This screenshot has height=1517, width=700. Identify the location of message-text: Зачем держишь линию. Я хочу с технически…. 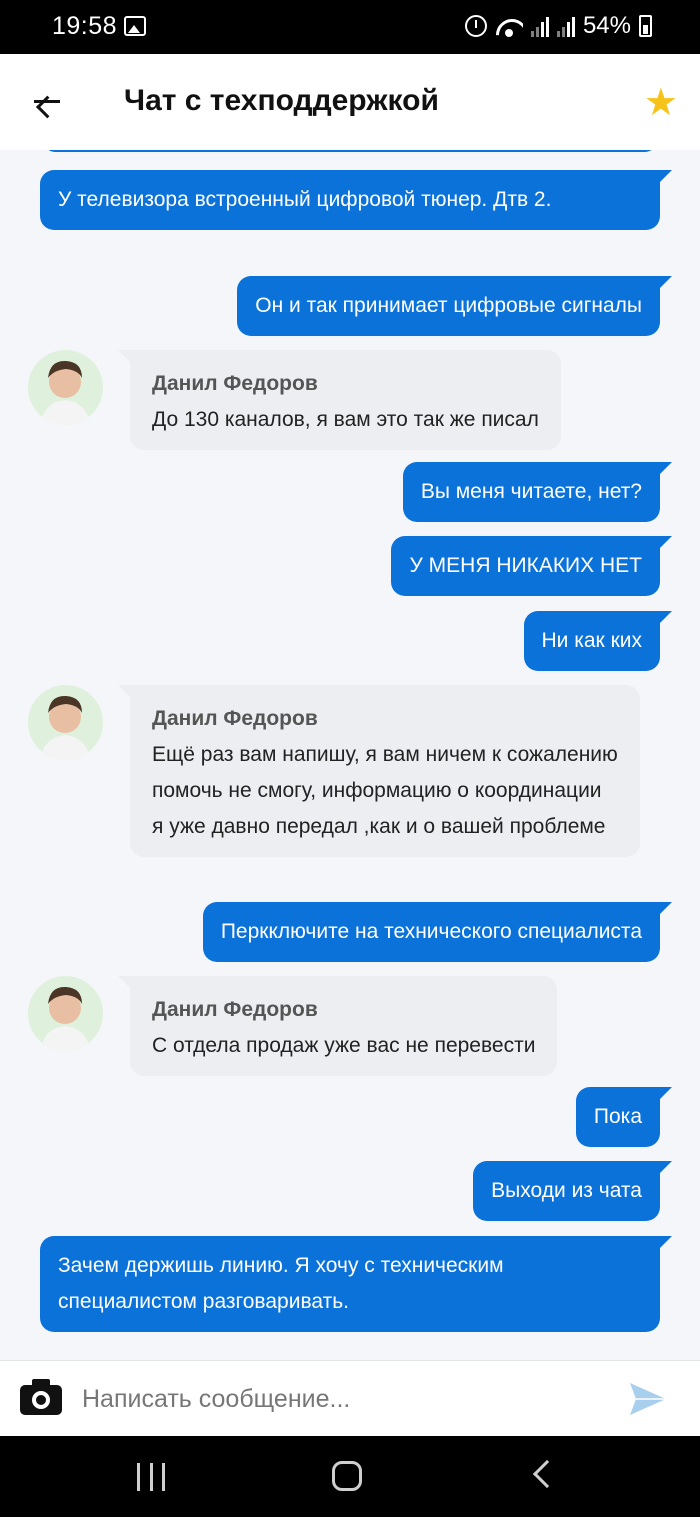
(281, 1283).